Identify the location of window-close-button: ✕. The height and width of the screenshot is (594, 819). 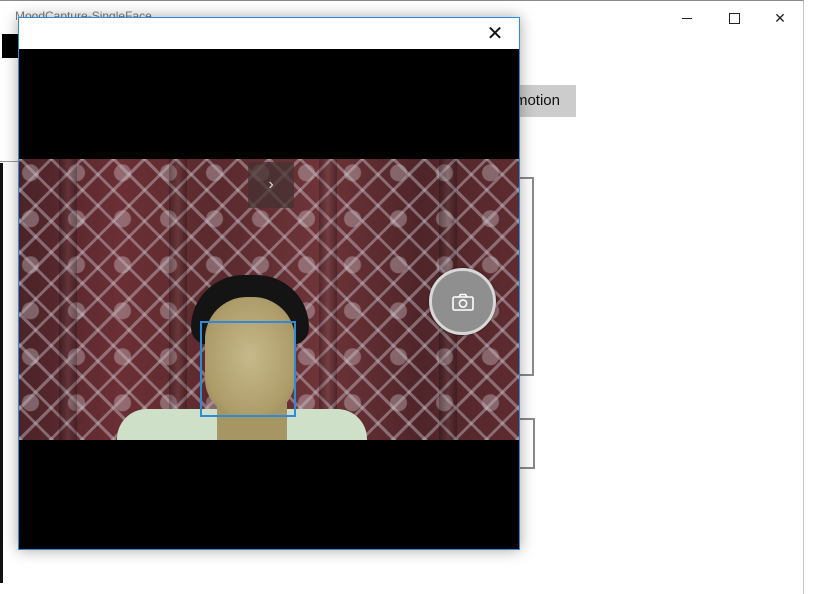
(780, 18).